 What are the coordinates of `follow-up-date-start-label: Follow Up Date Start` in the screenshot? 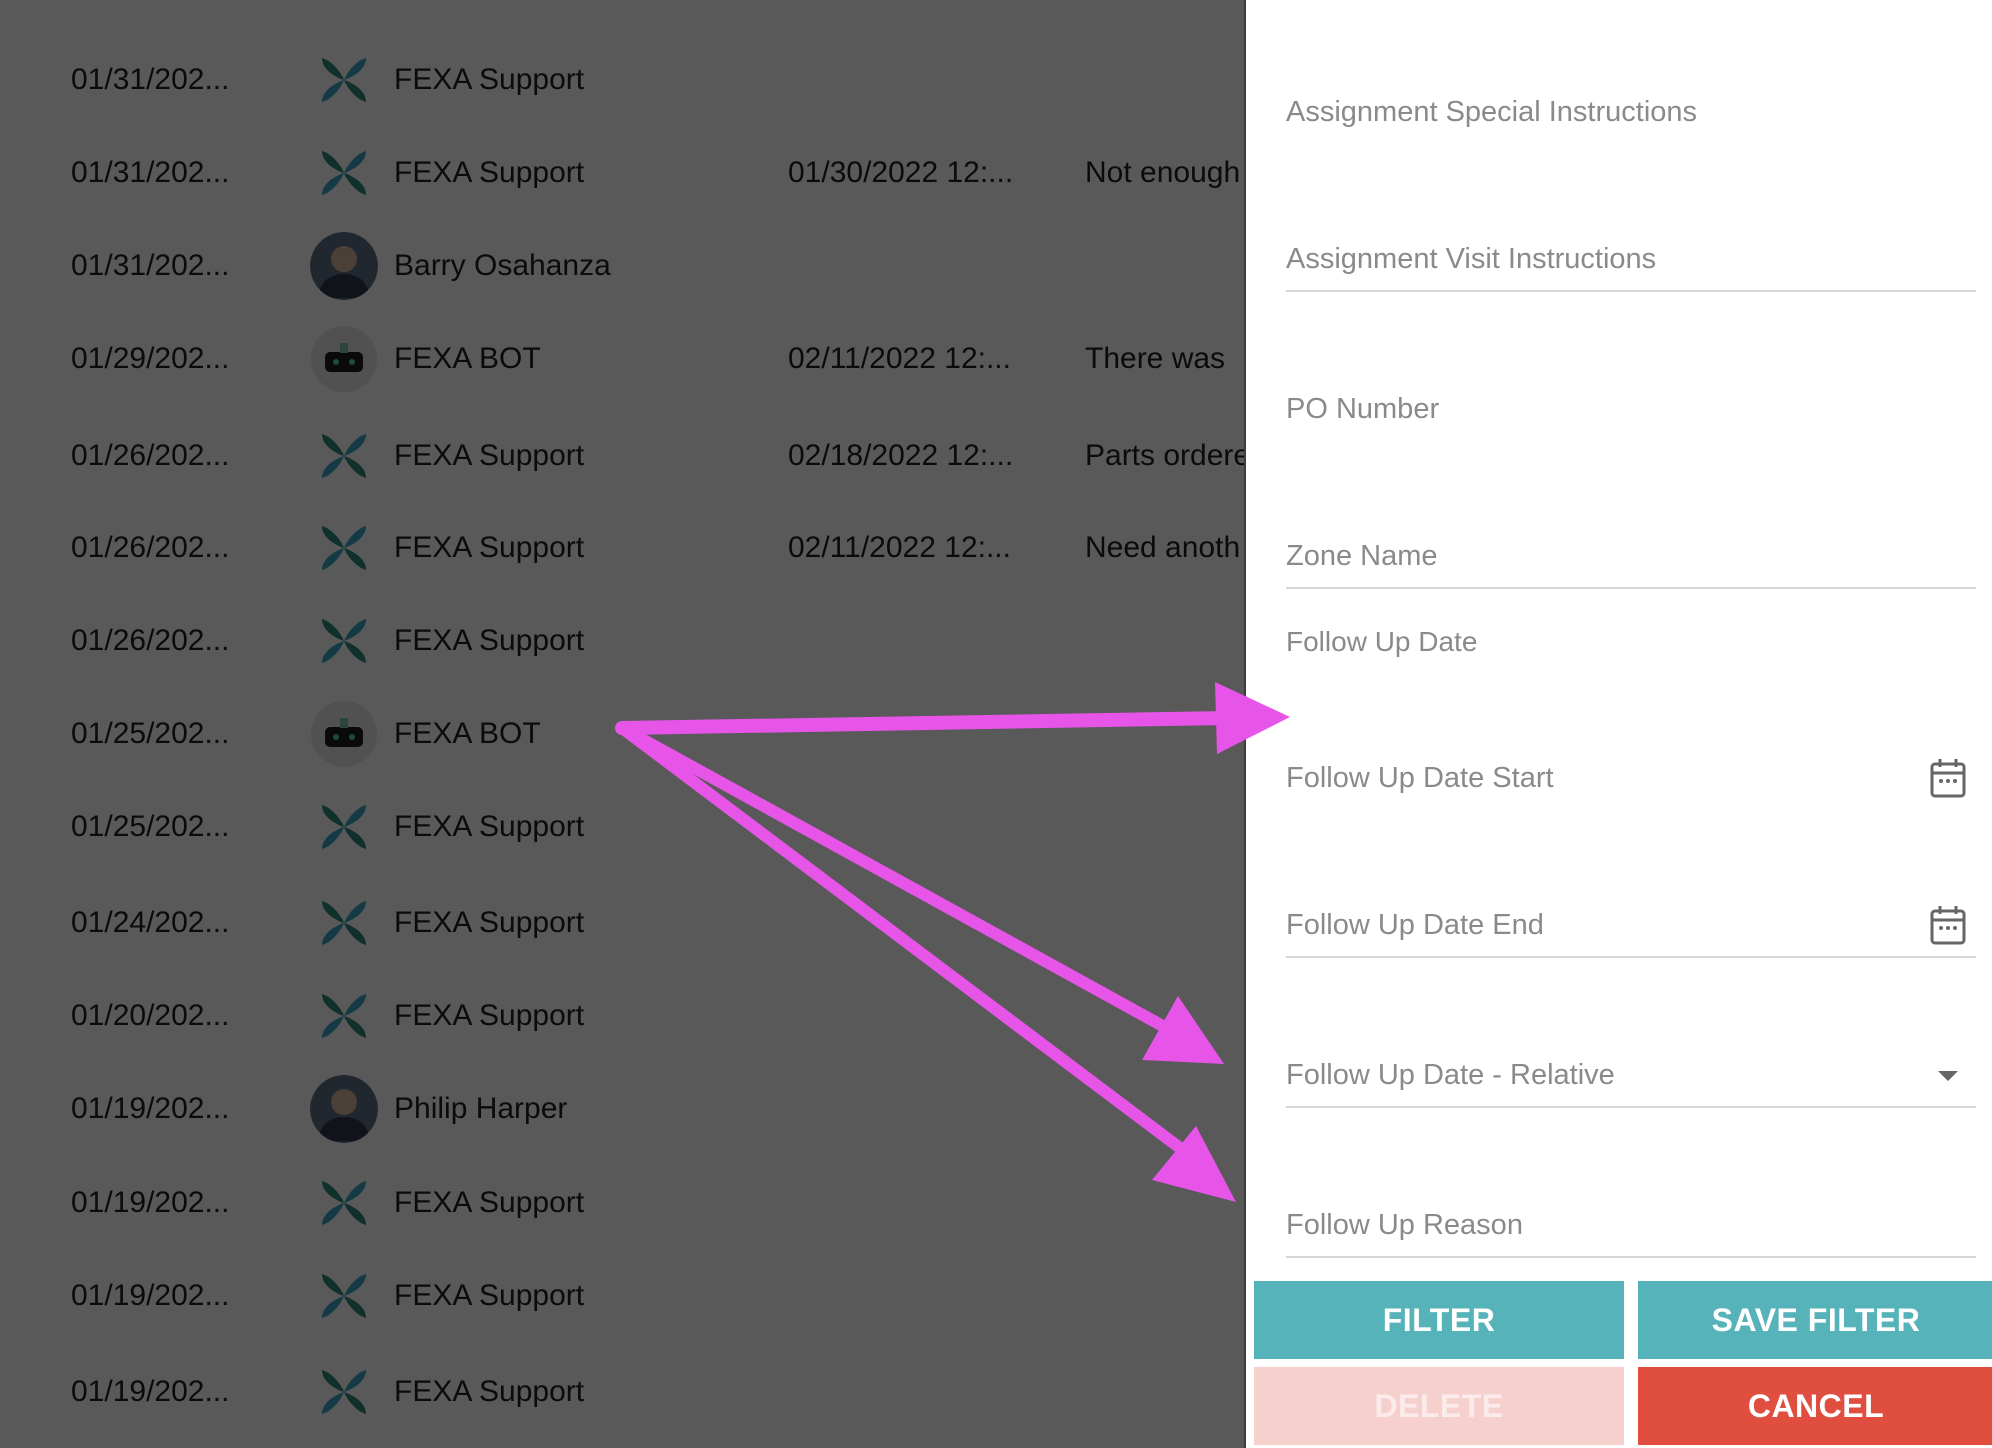 It's located at (1420, 778).